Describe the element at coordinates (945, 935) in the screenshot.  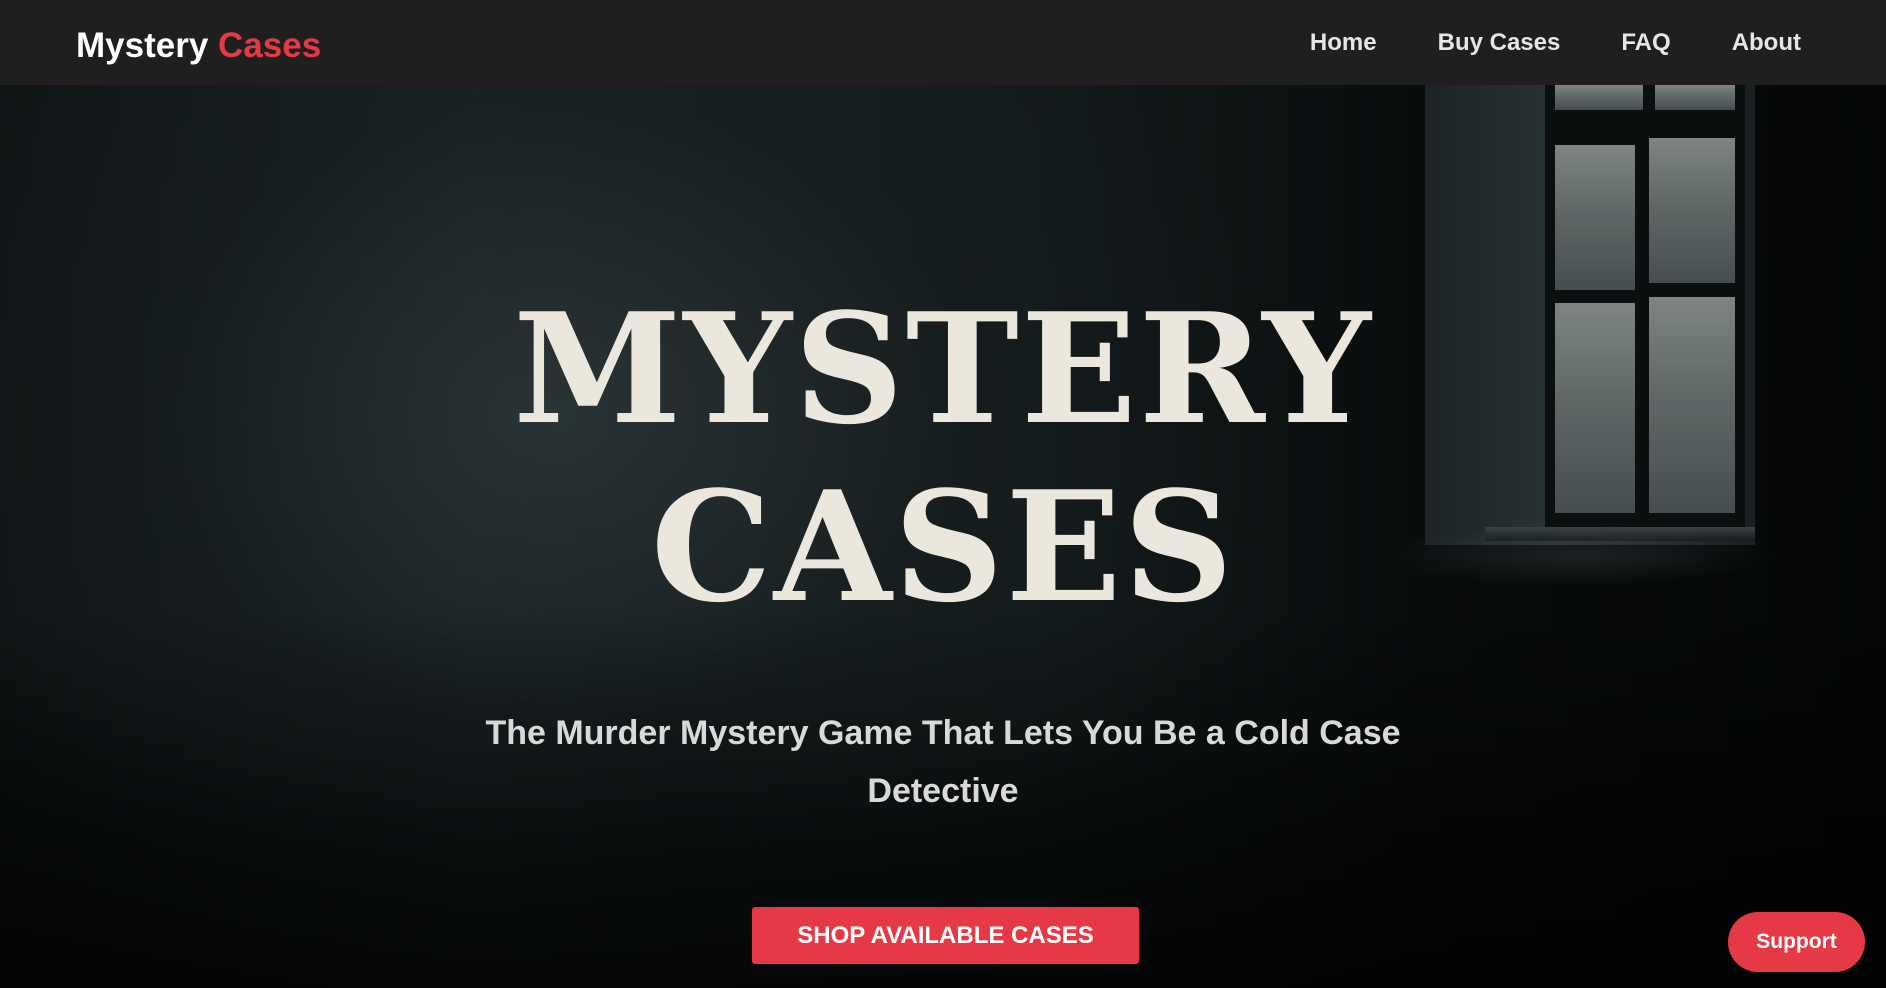
I see `shop-available-cases-button: SHOP AVAILABLE CASES` at that location.